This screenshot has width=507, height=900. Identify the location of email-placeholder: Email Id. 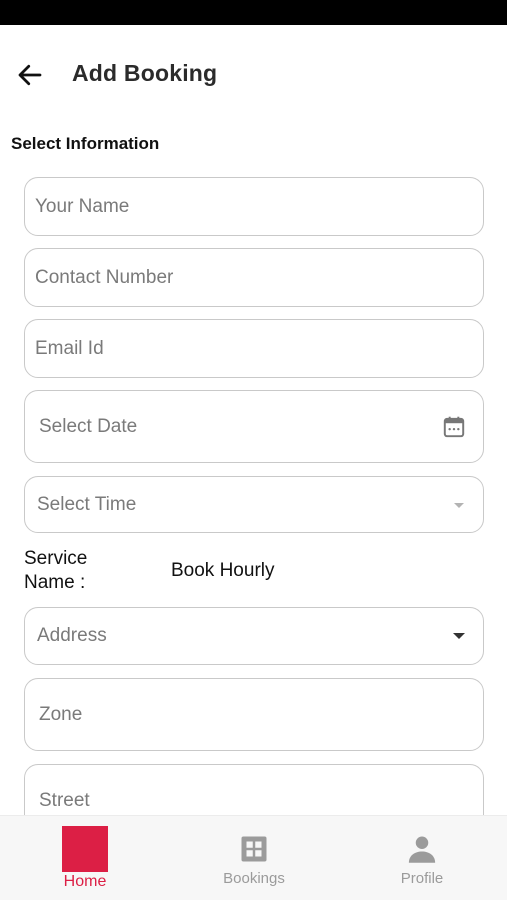
(69, 348).